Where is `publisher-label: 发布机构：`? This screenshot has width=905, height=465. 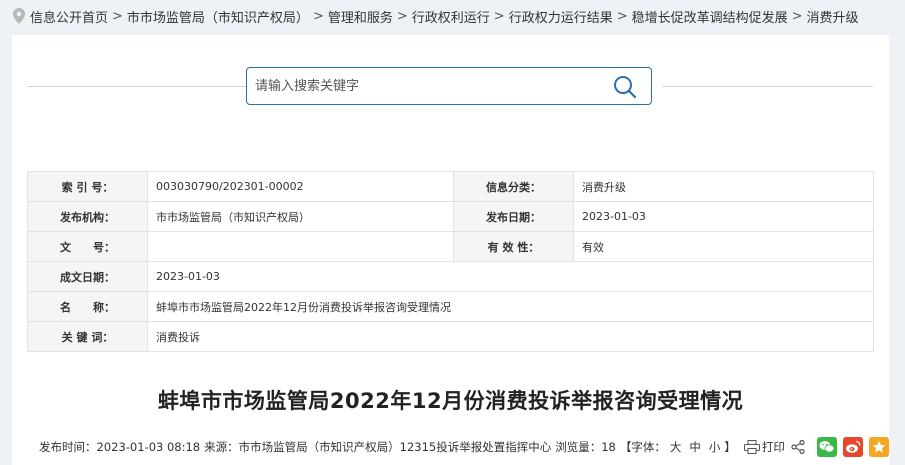 publisher-label: 发布机构： is located at coordinates (87, 216).